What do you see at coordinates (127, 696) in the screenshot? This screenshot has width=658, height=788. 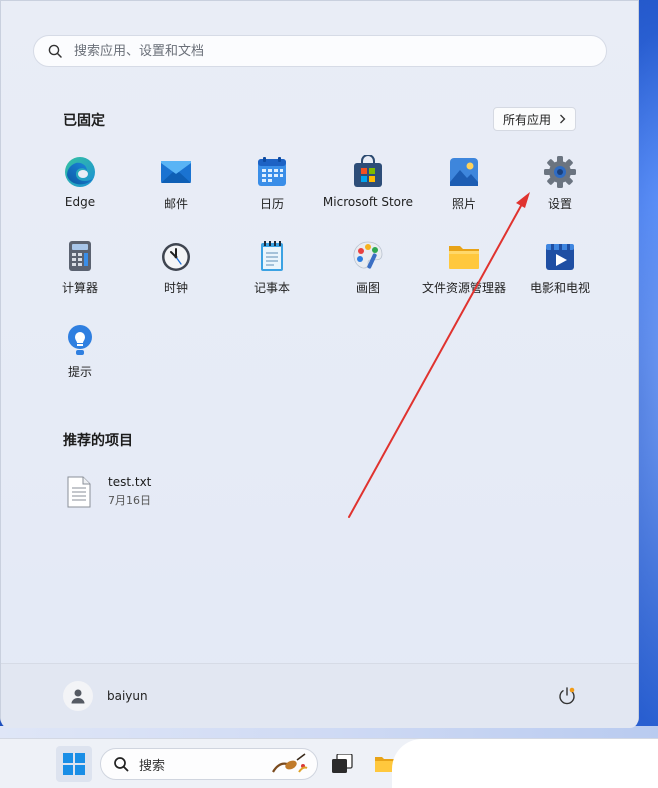 I see `user-name: baiyun` at bounding box center [127, 696].